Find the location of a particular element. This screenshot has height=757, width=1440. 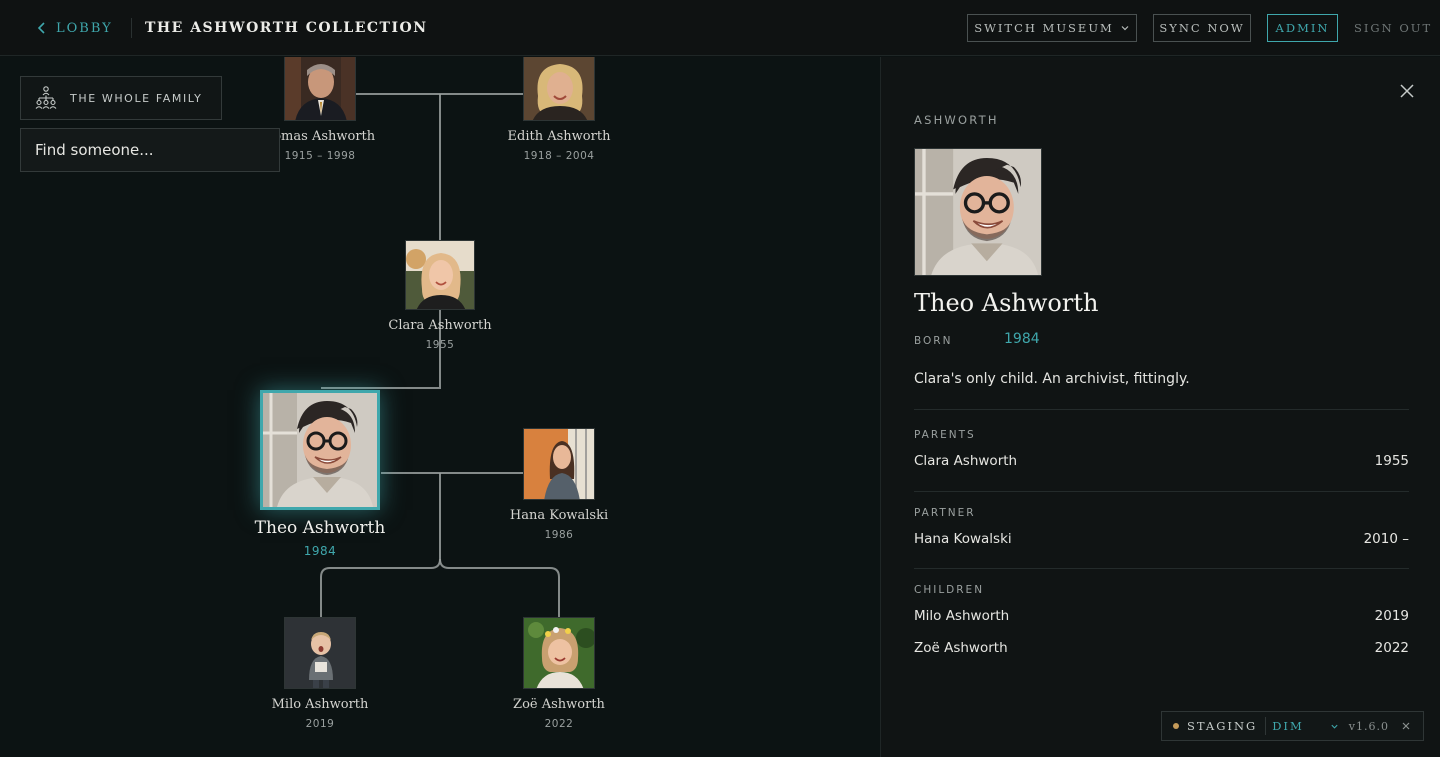

lobby-back-link: LOBBY is located at coordinates (73, 28).